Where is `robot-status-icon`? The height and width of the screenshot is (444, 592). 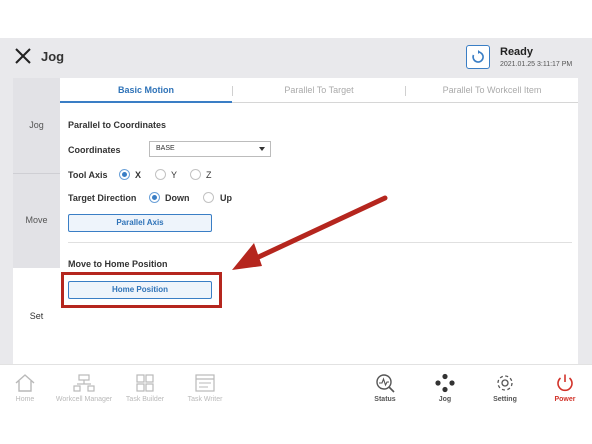
robot-status-icon is located at coordinates (478, 57).